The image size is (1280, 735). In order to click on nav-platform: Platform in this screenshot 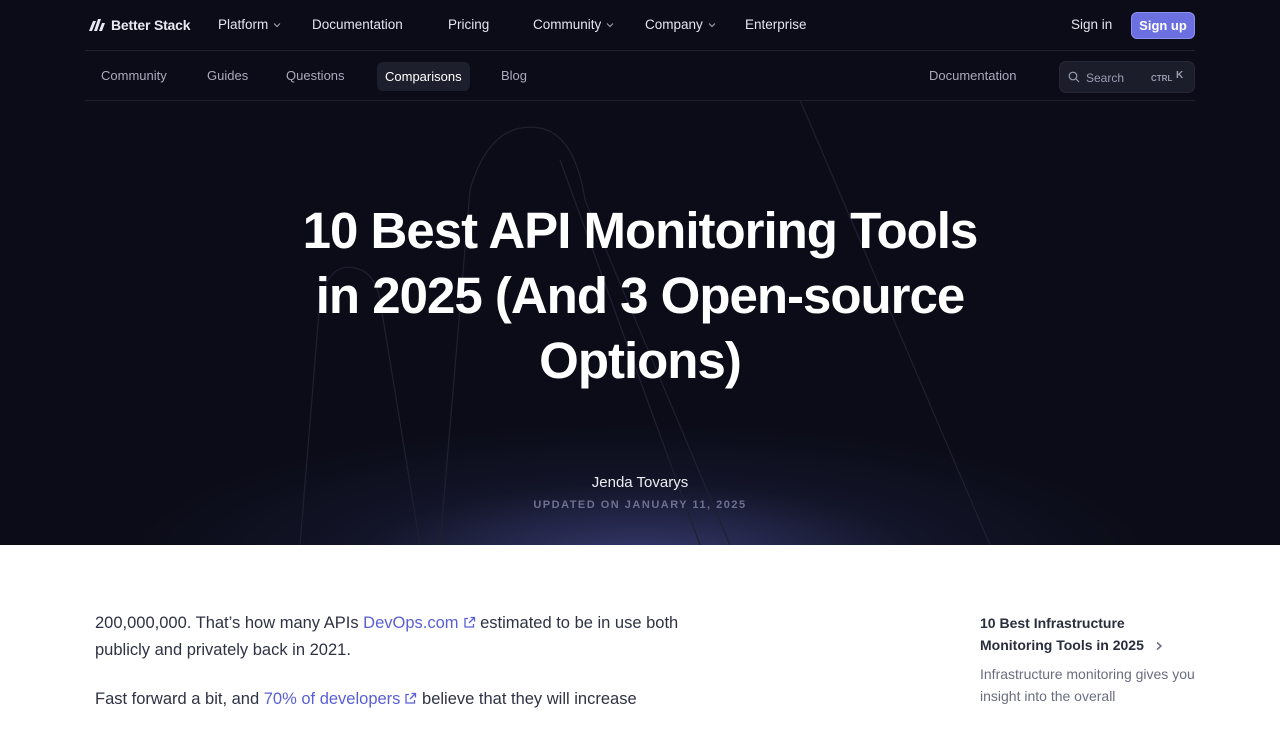, I will do `click(249, 24)`.